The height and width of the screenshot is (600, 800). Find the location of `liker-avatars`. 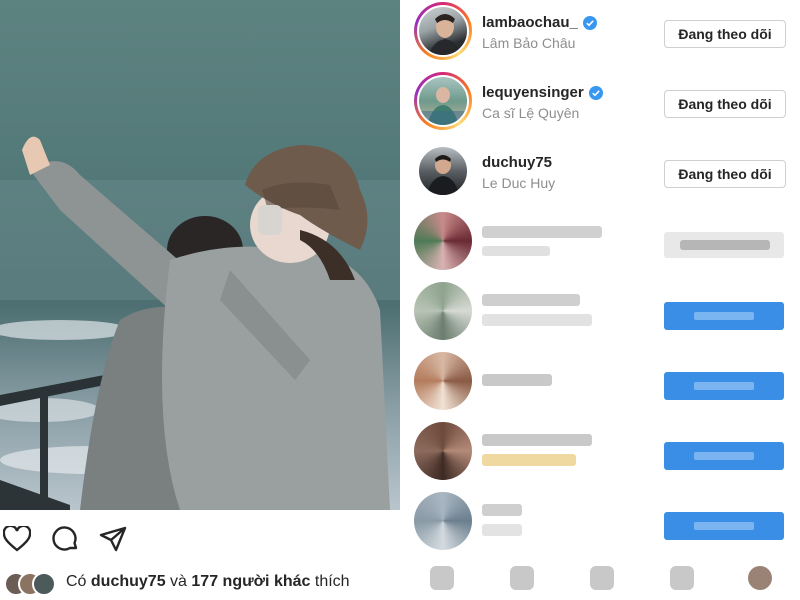

liker-avatars is located at coordinates (32, 583).